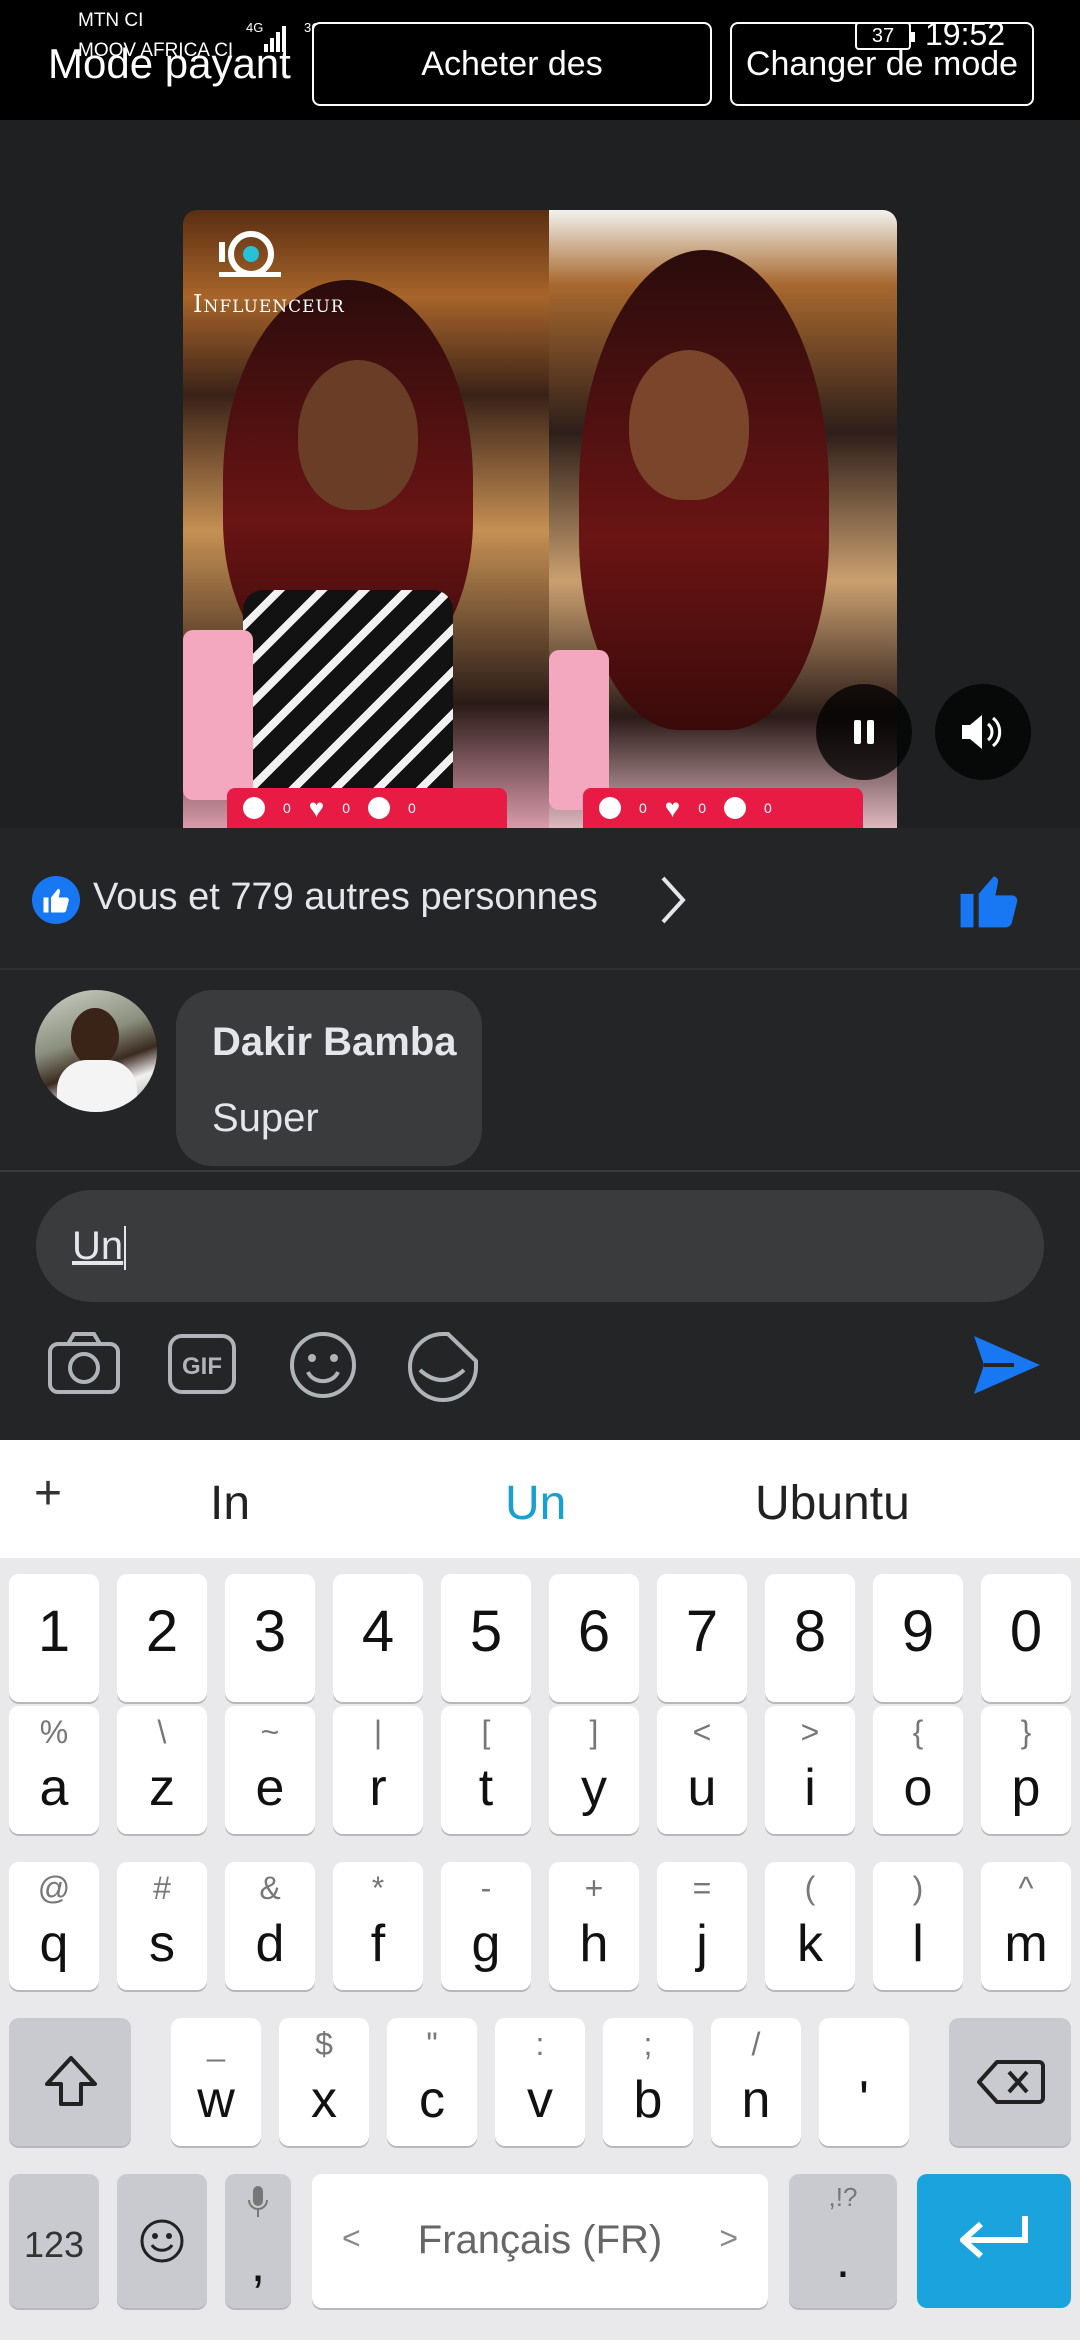 Image resolution: width=1080 pixels, height=2340 pixels. What do you see at coordinates (269, 304) in the screenshot?
I see `influenceur-brand-text: INFLUENCEUR` at bounding box center [269, 304].